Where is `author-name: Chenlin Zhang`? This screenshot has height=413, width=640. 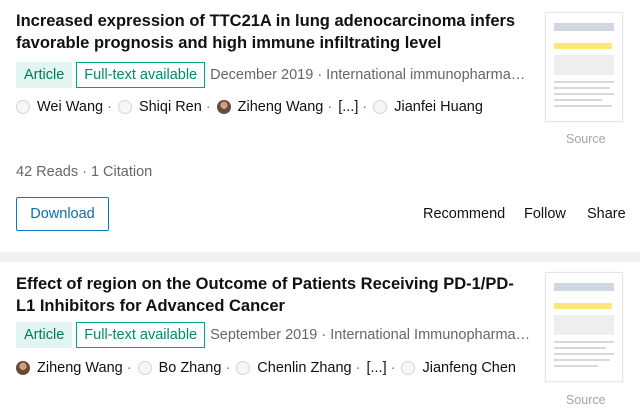 author-name: Chenlin Zhang is located at coordinates (304, 368).